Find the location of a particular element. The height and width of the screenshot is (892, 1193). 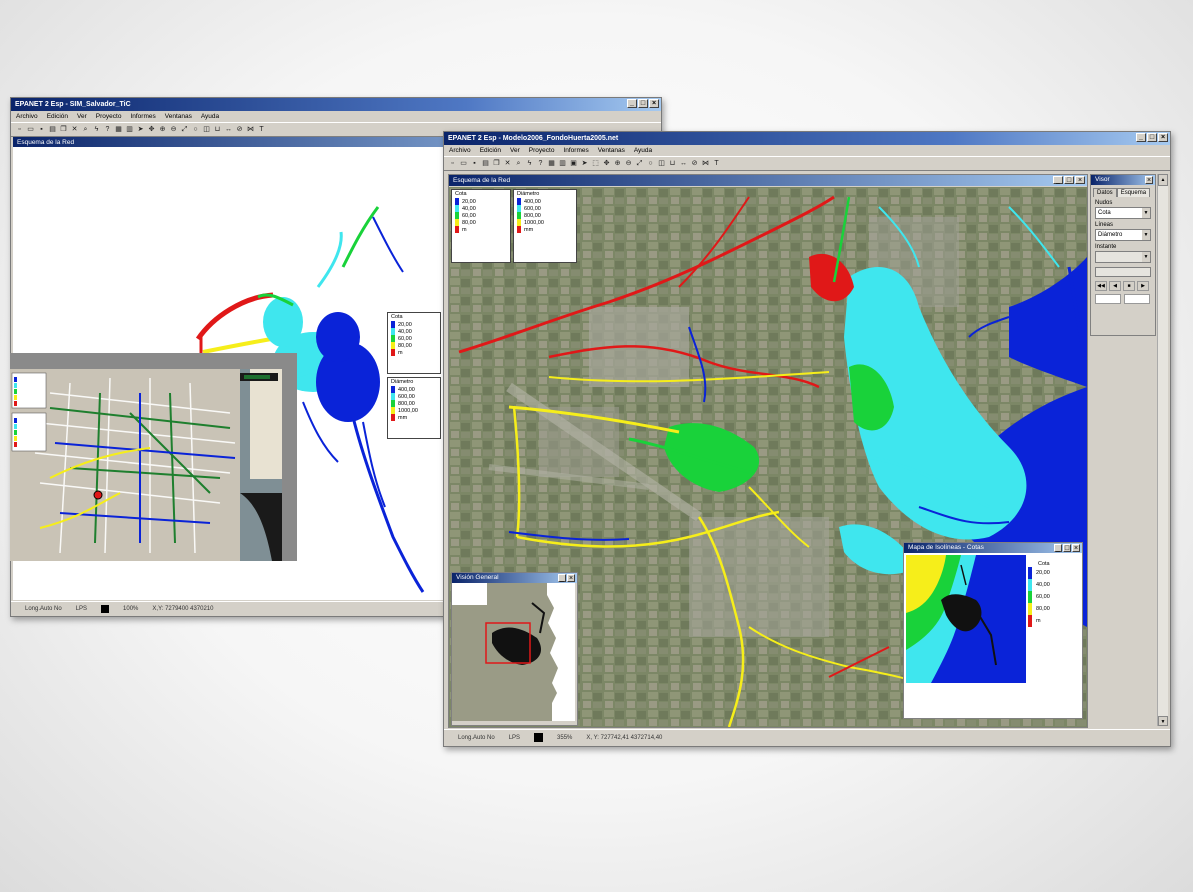

contour-plot is located at coordinates (966, 619).